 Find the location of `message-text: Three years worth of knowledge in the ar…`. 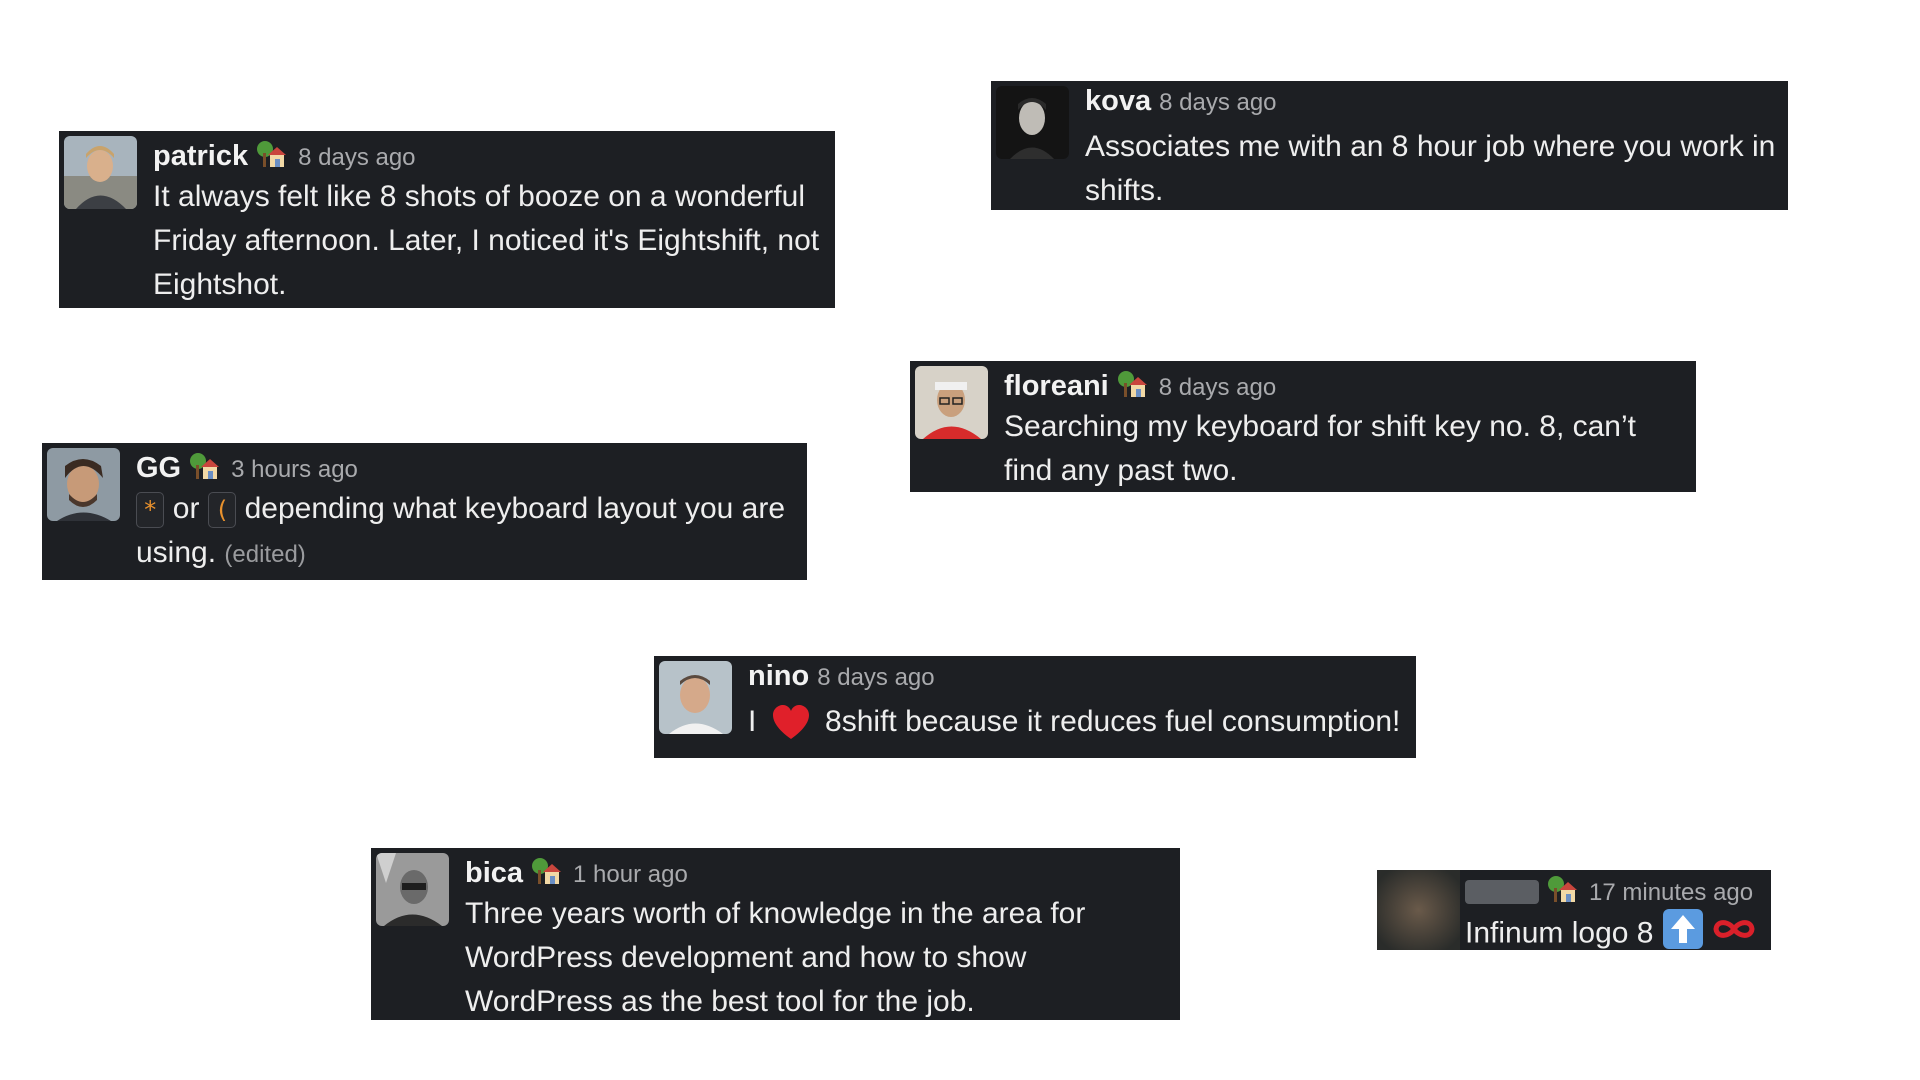

message-text: Three years worth of knowledge in the ar… is located at coordinates (775, 957).